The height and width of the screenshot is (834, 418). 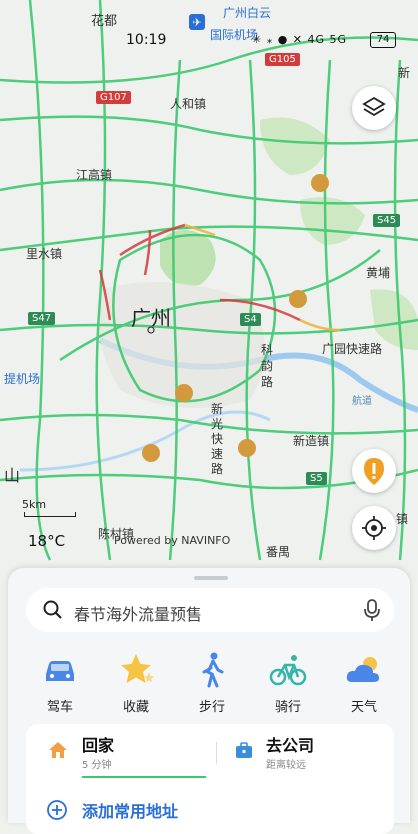 I want to click on go-home-shortcut: 回家 5 分钟, so click(x=121, y=752).